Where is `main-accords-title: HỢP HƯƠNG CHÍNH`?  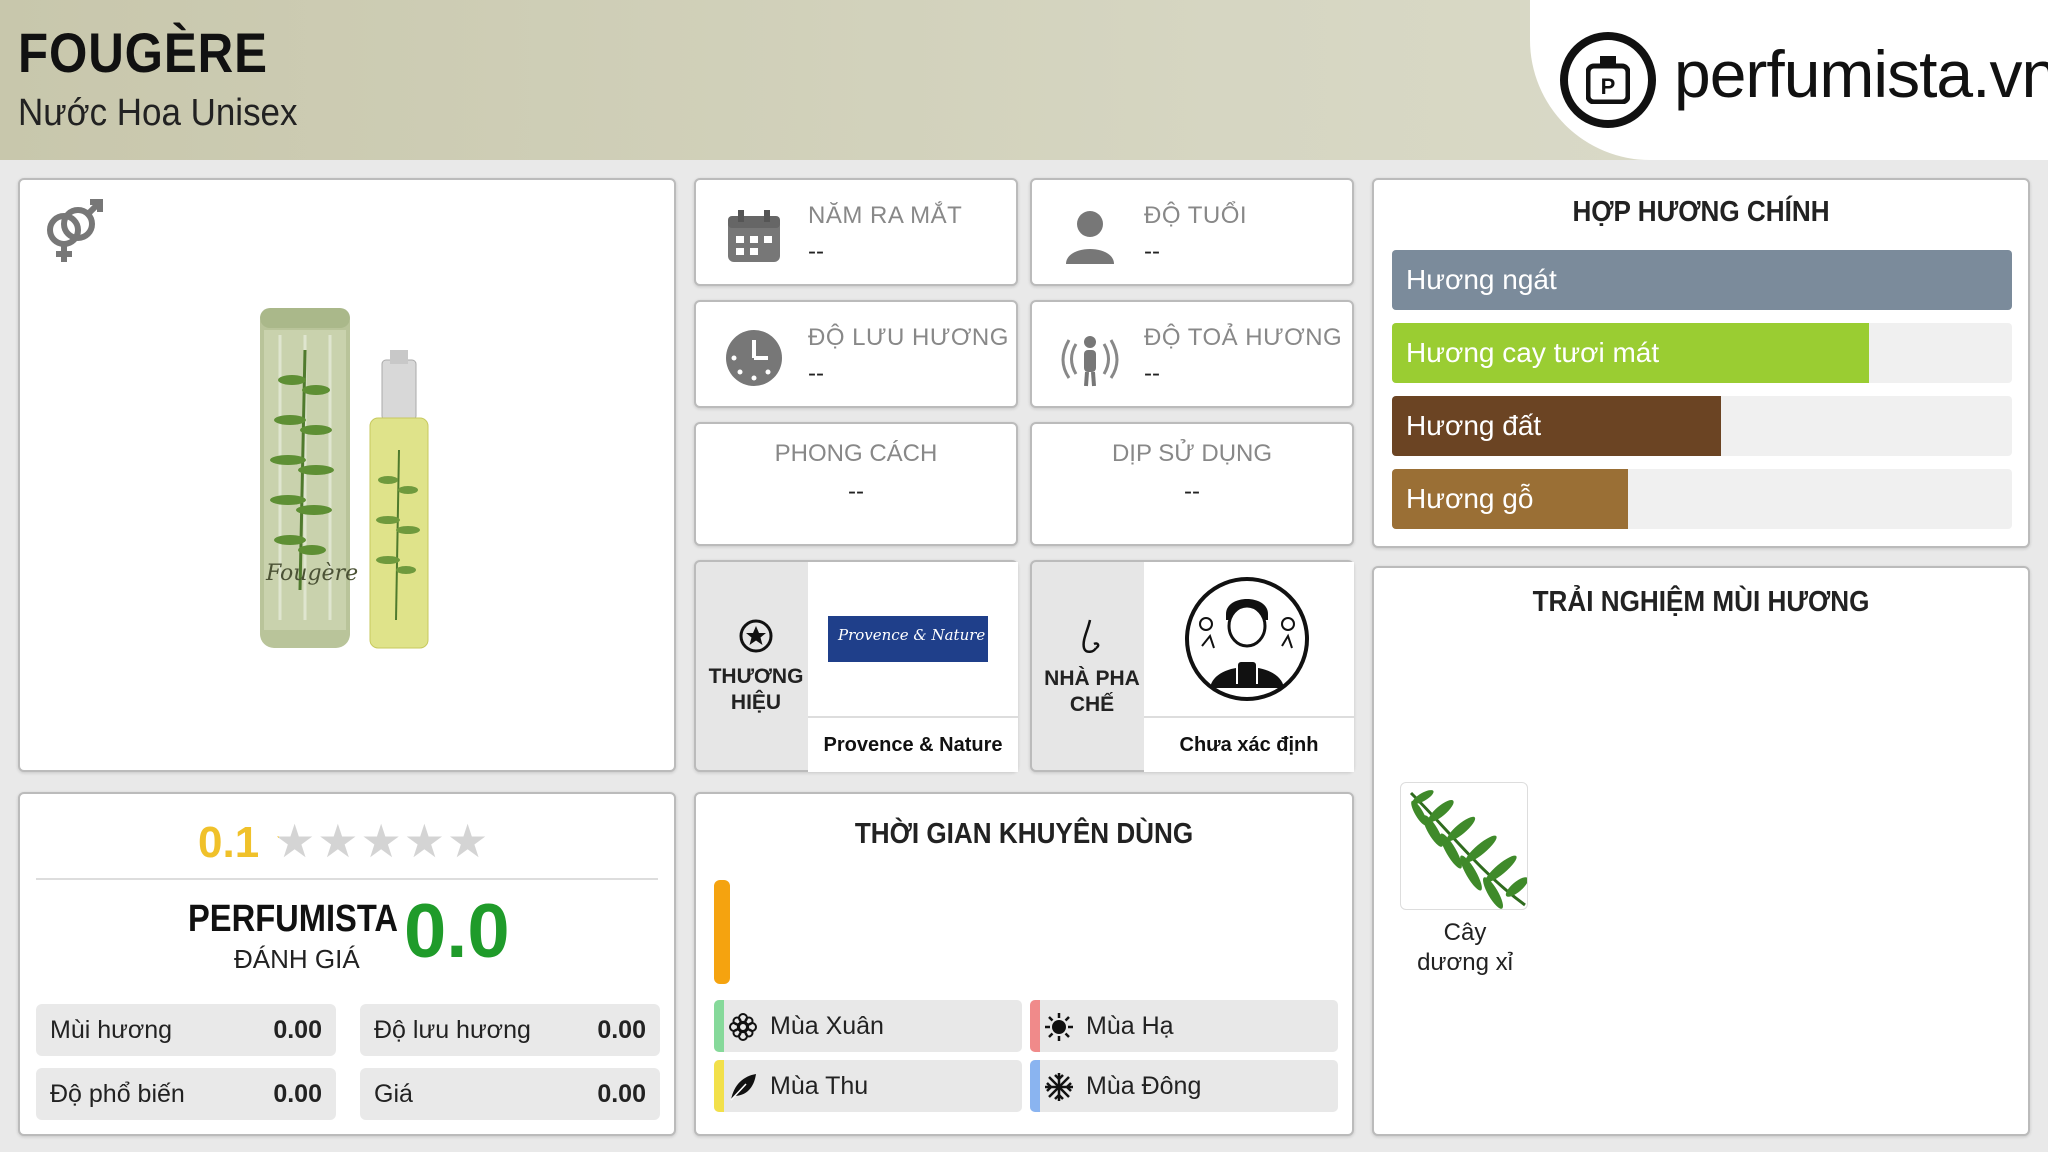
main-accords-title: HỢP HƯƠNG CHÍNH is located at coordinates (1701, 212).